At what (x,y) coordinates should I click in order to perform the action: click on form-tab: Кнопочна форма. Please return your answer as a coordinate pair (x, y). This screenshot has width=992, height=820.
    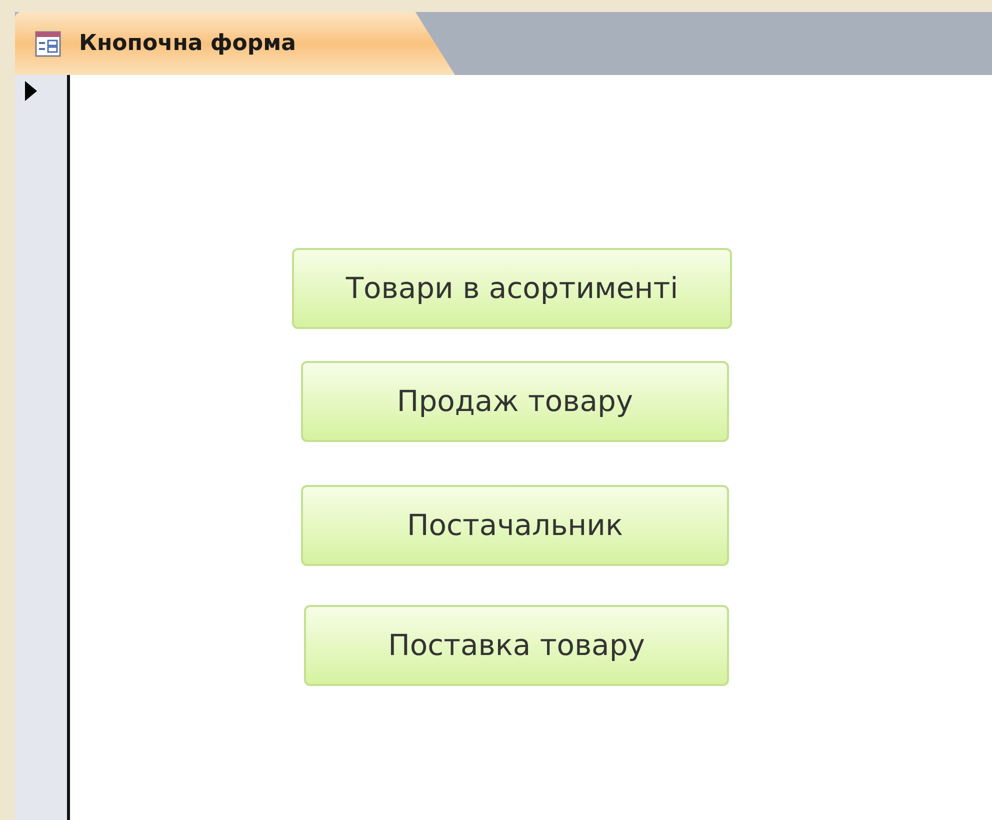
    Looking at the image, I should click on (235, 43).